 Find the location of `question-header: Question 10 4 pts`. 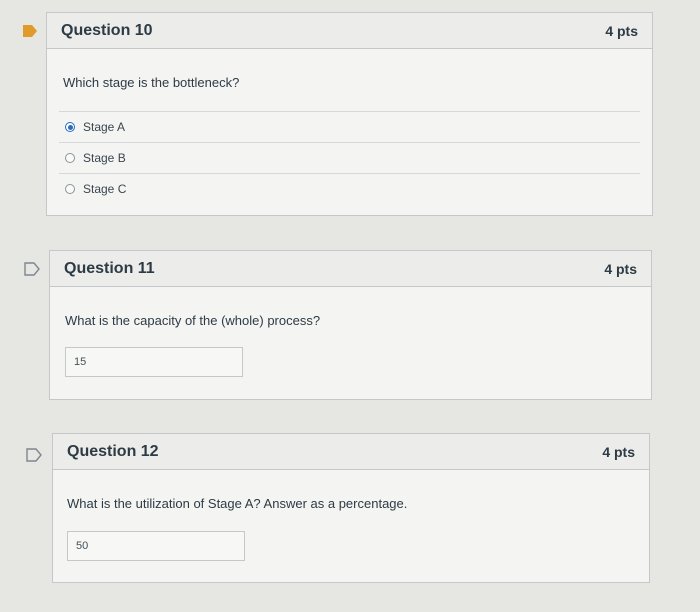

question-header: Question 10 4 pts is located at coordinates (349, 31).